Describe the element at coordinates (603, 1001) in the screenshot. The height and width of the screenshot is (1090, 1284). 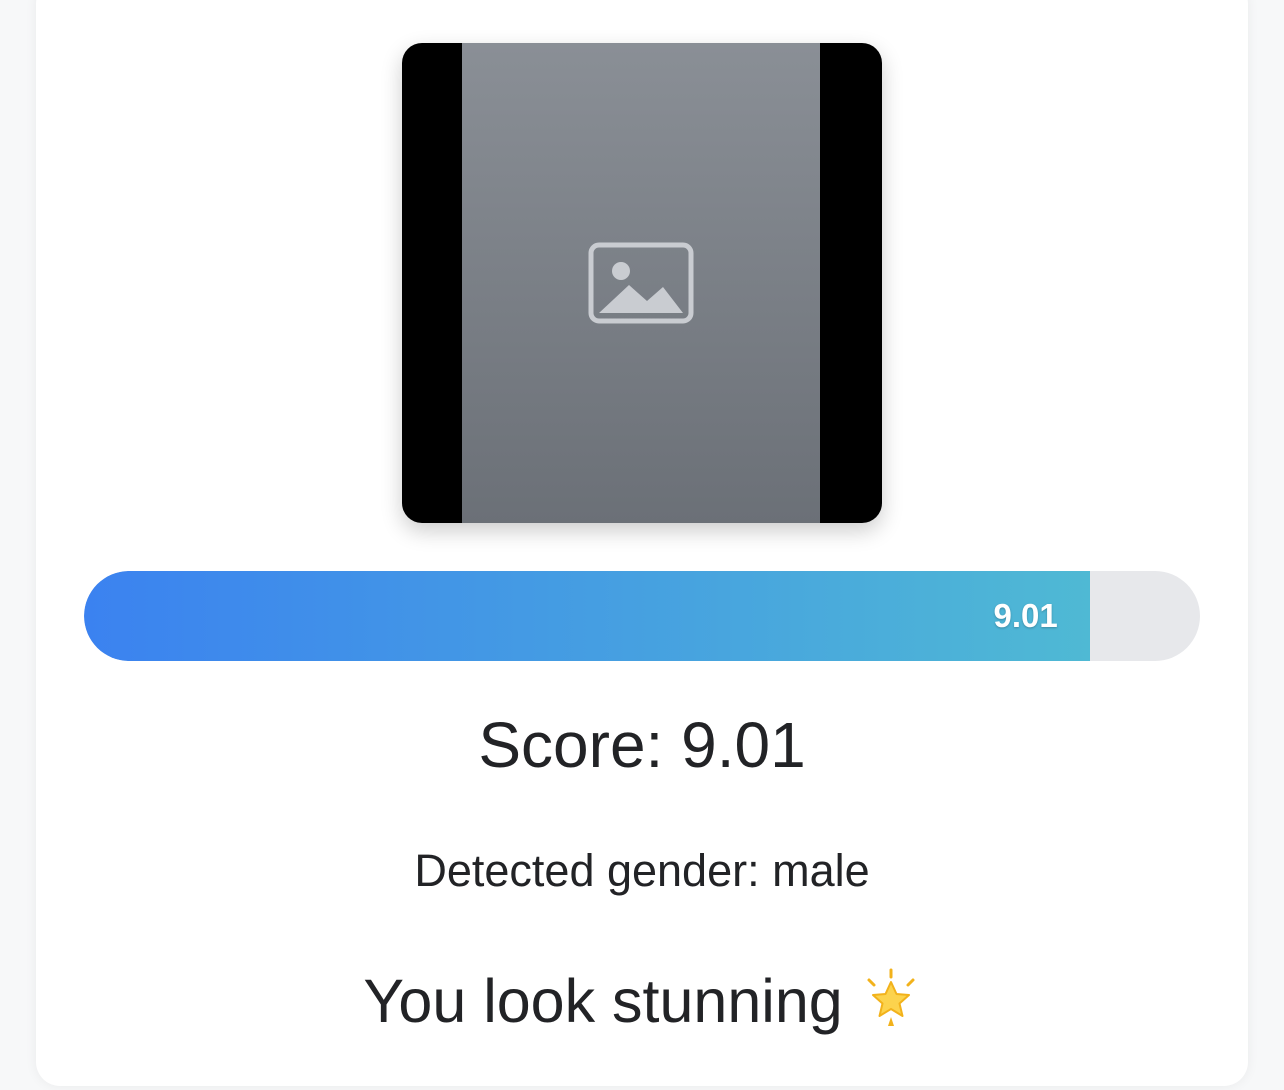
I see `result-message-text: You look stunning` at that location.